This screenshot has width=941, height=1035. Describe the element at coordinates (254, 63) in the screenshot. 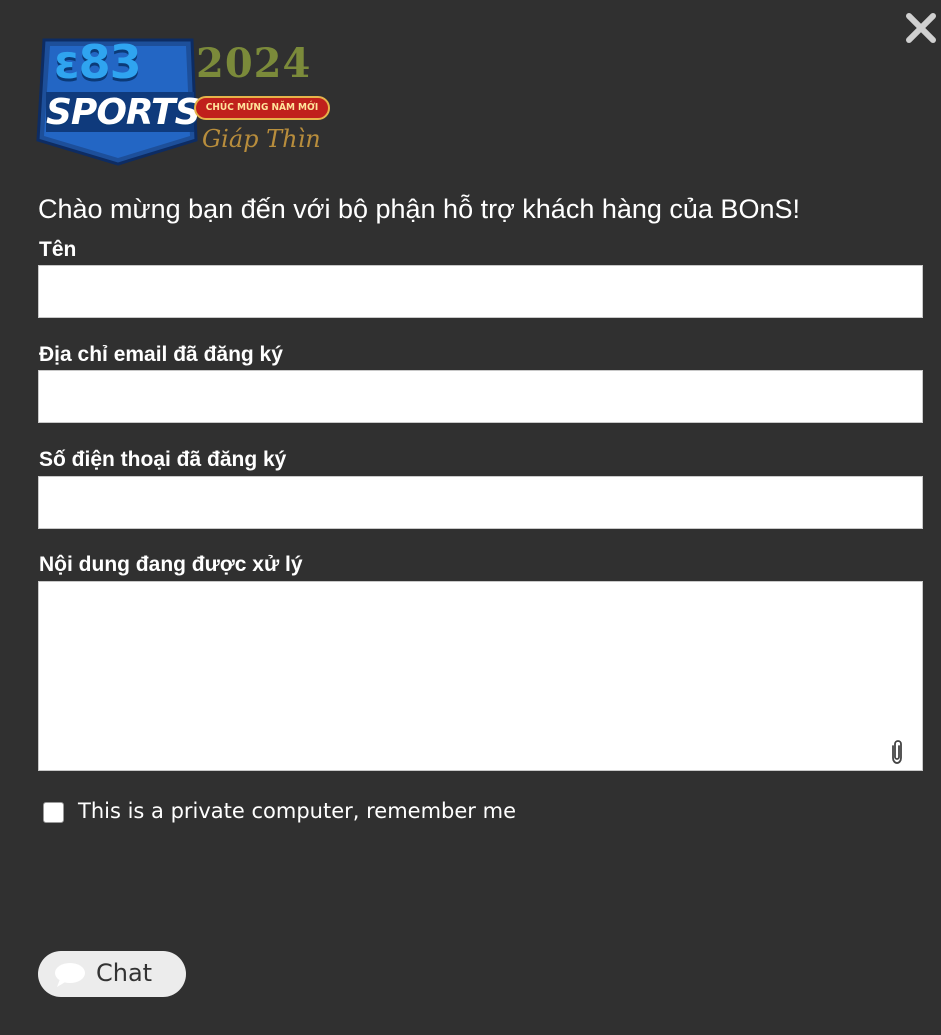

I see `logo-year: 2024` at that location.